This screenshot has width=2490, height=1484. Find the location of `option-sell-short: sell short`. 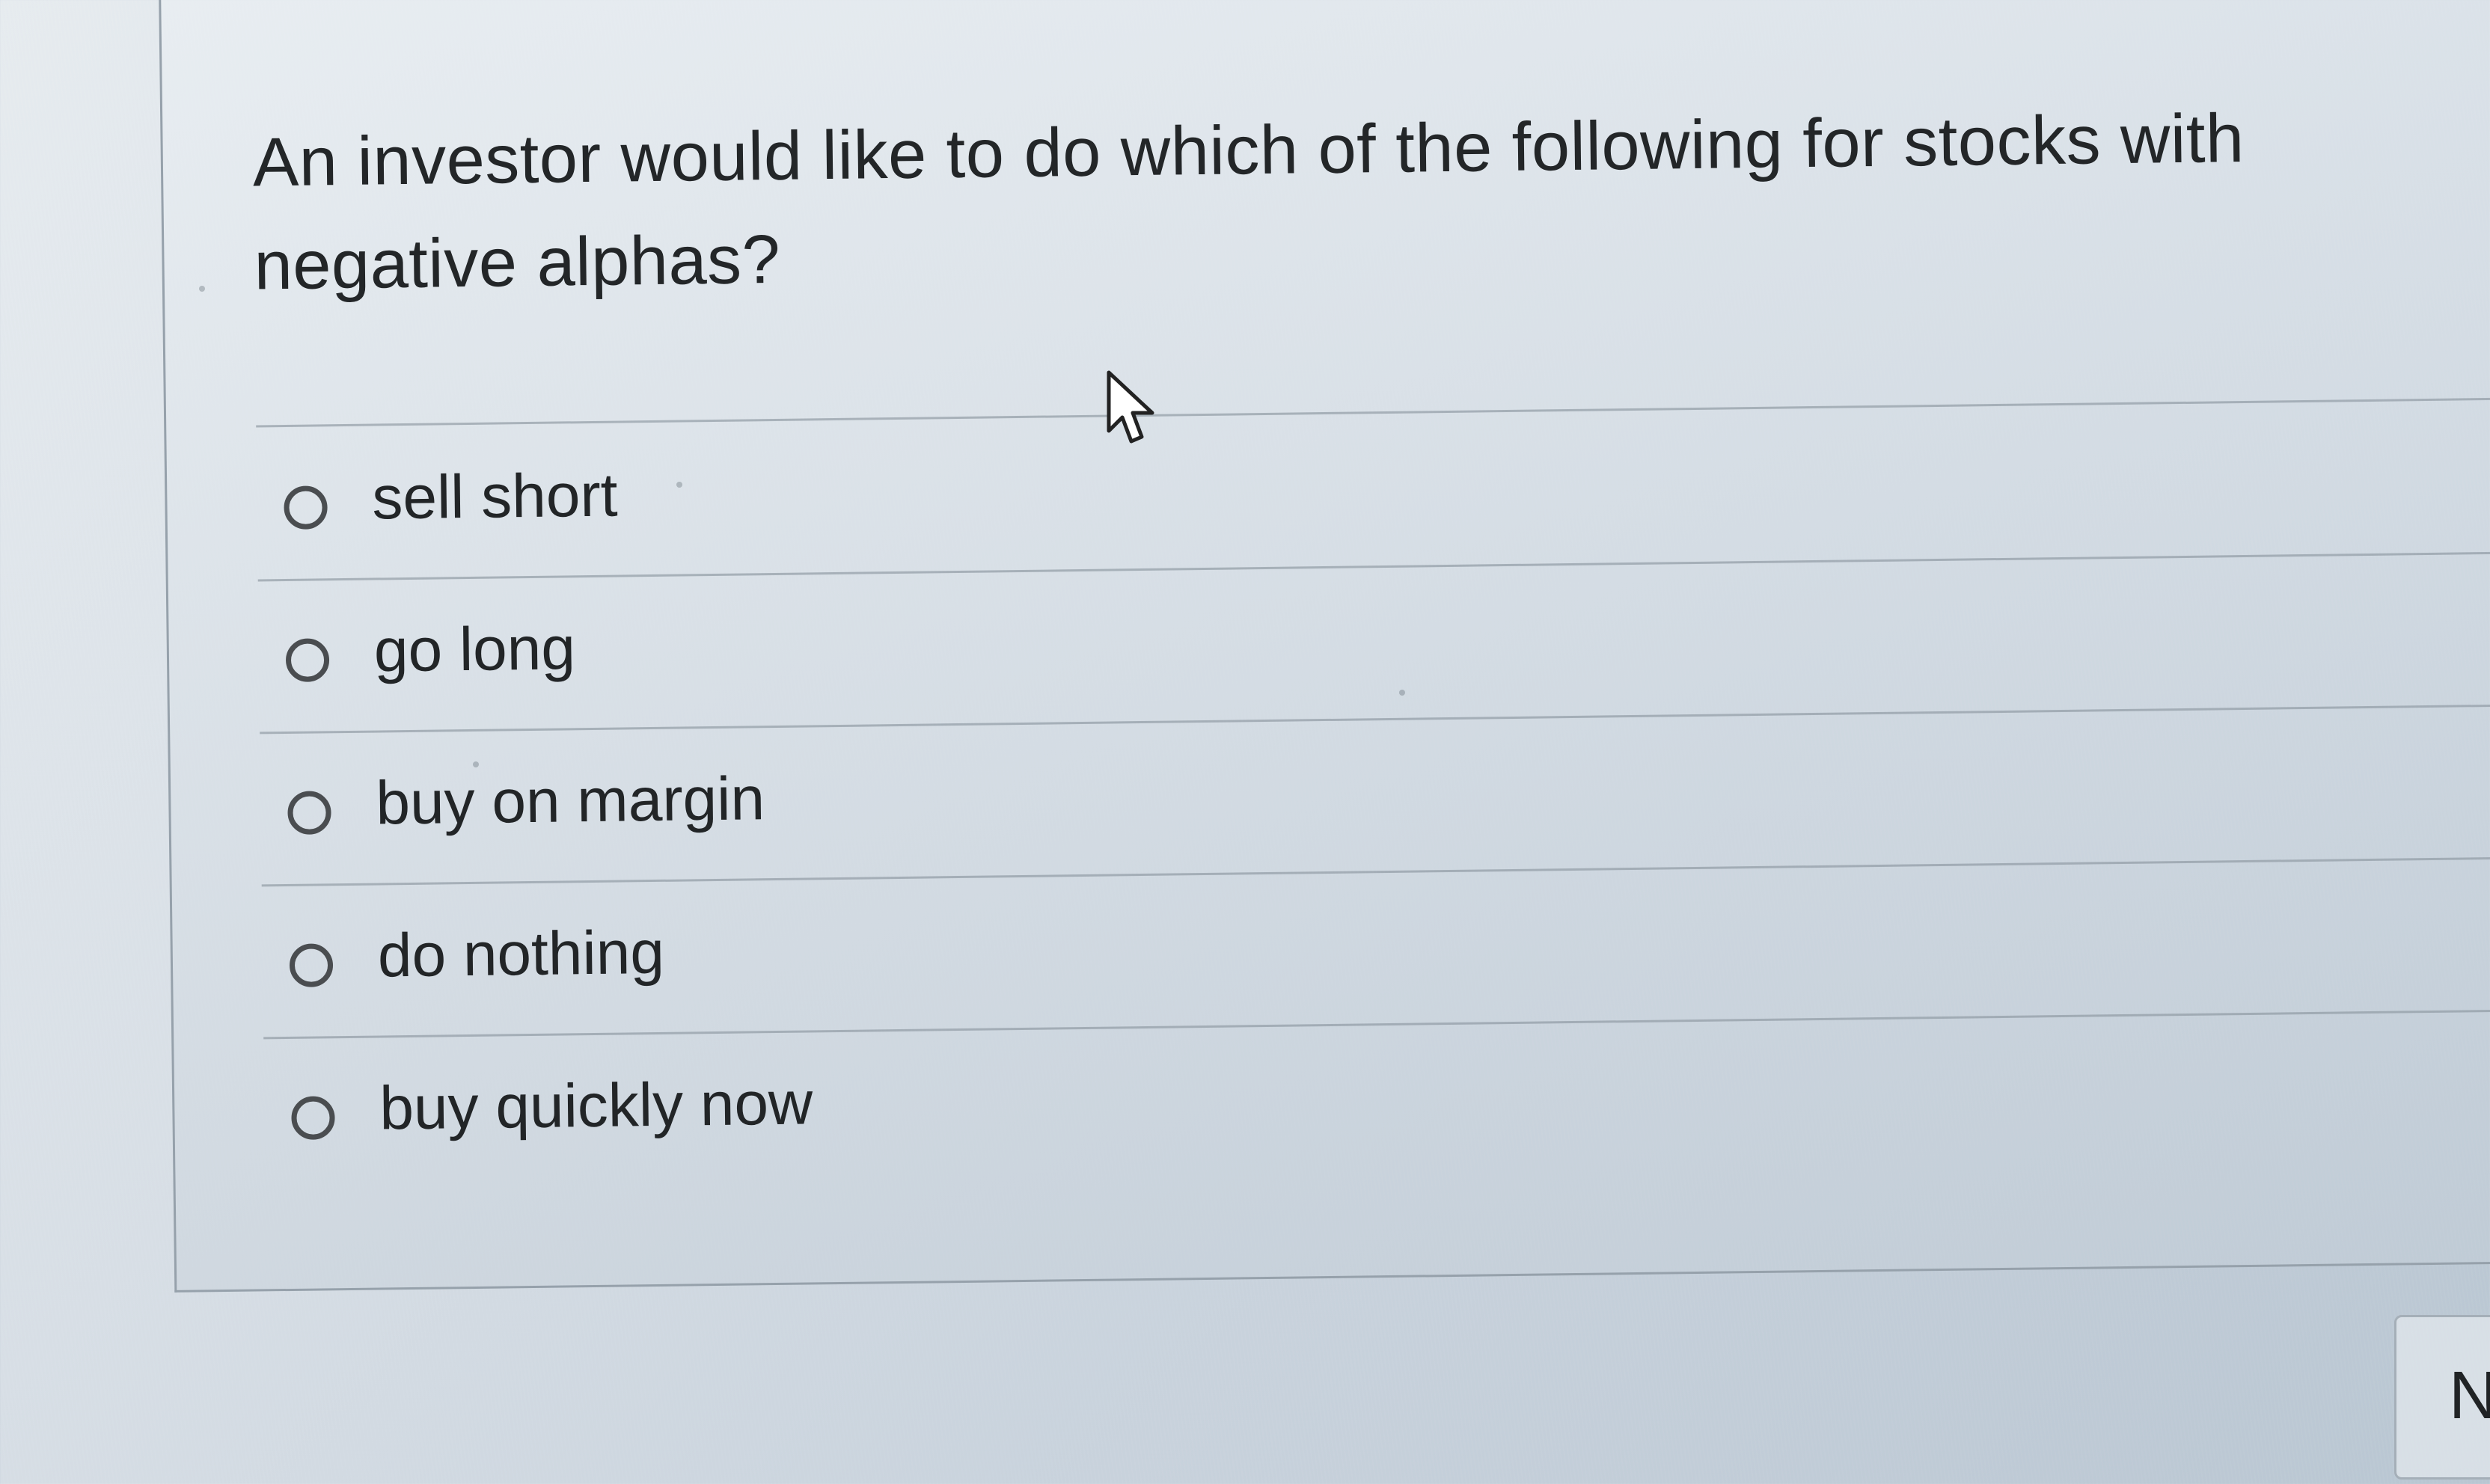

option-sell-short: sell short is located at coordinates (1373, 491).